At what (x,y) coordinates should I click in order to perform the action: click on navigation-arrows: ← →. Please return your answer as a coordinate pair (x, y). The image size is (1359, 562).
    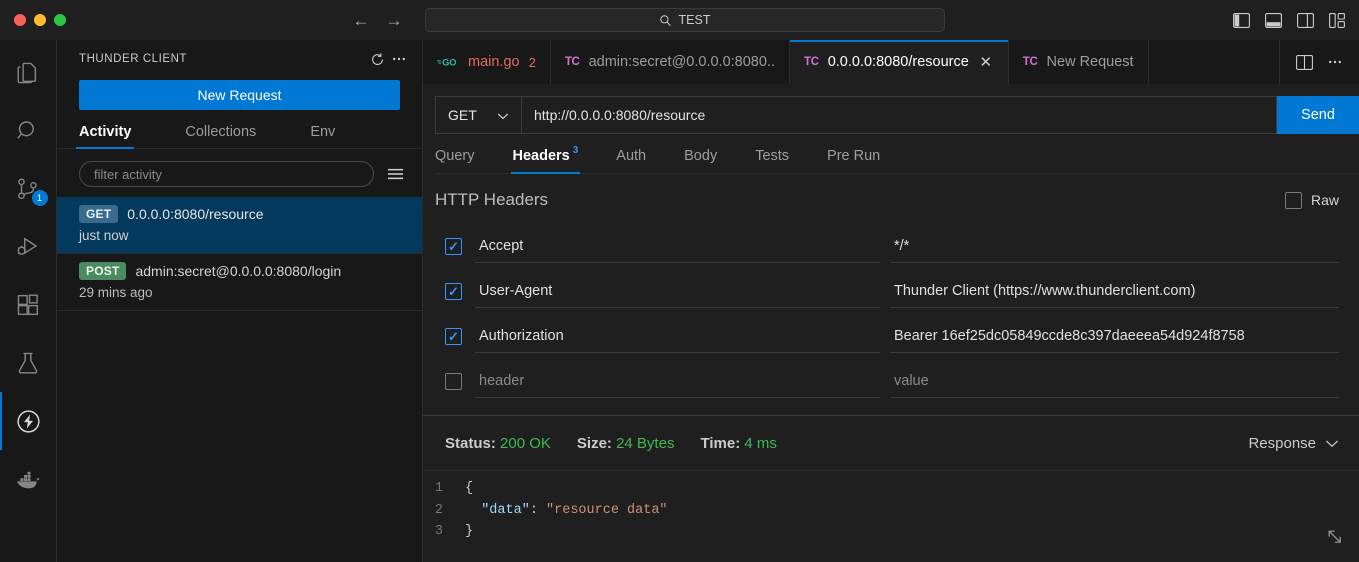
    Looking at the image, I should click on (378, 20).